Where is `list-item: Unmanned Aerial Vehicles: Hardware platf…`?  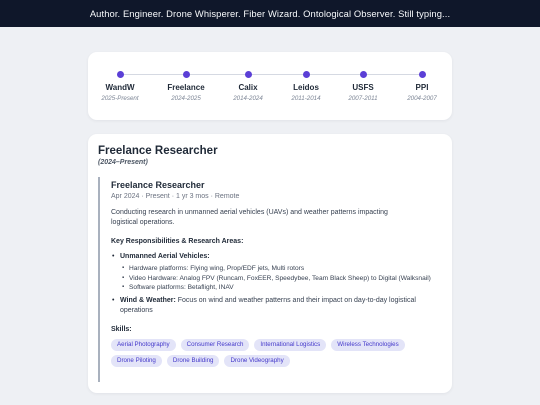
list-item: Unmanned Aerial Vehicles: Hardware platf… is located at coordinates (276, 272).